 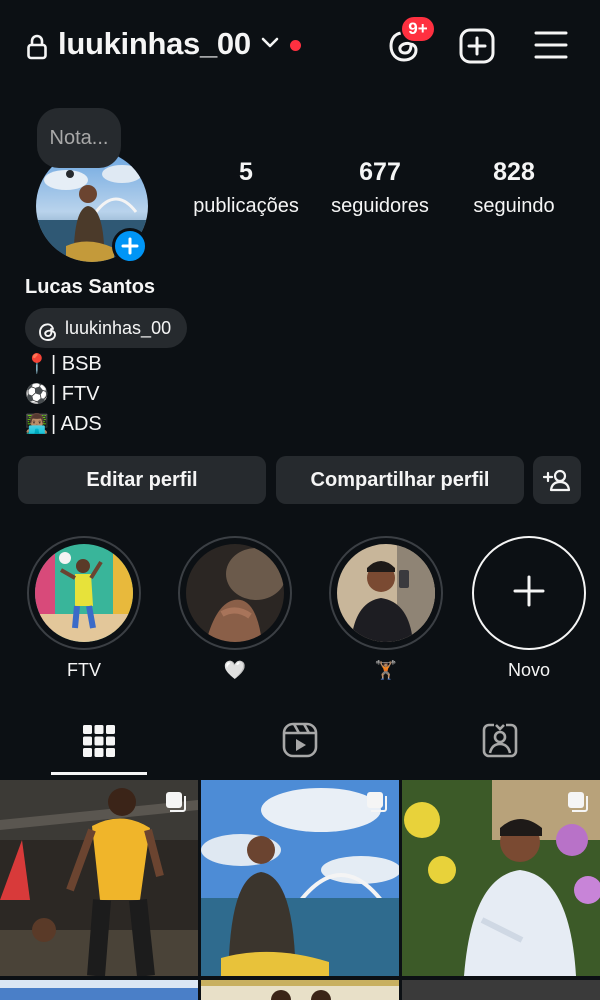 I want to click on highlight-new: Novo, so click(x=529, y=609).